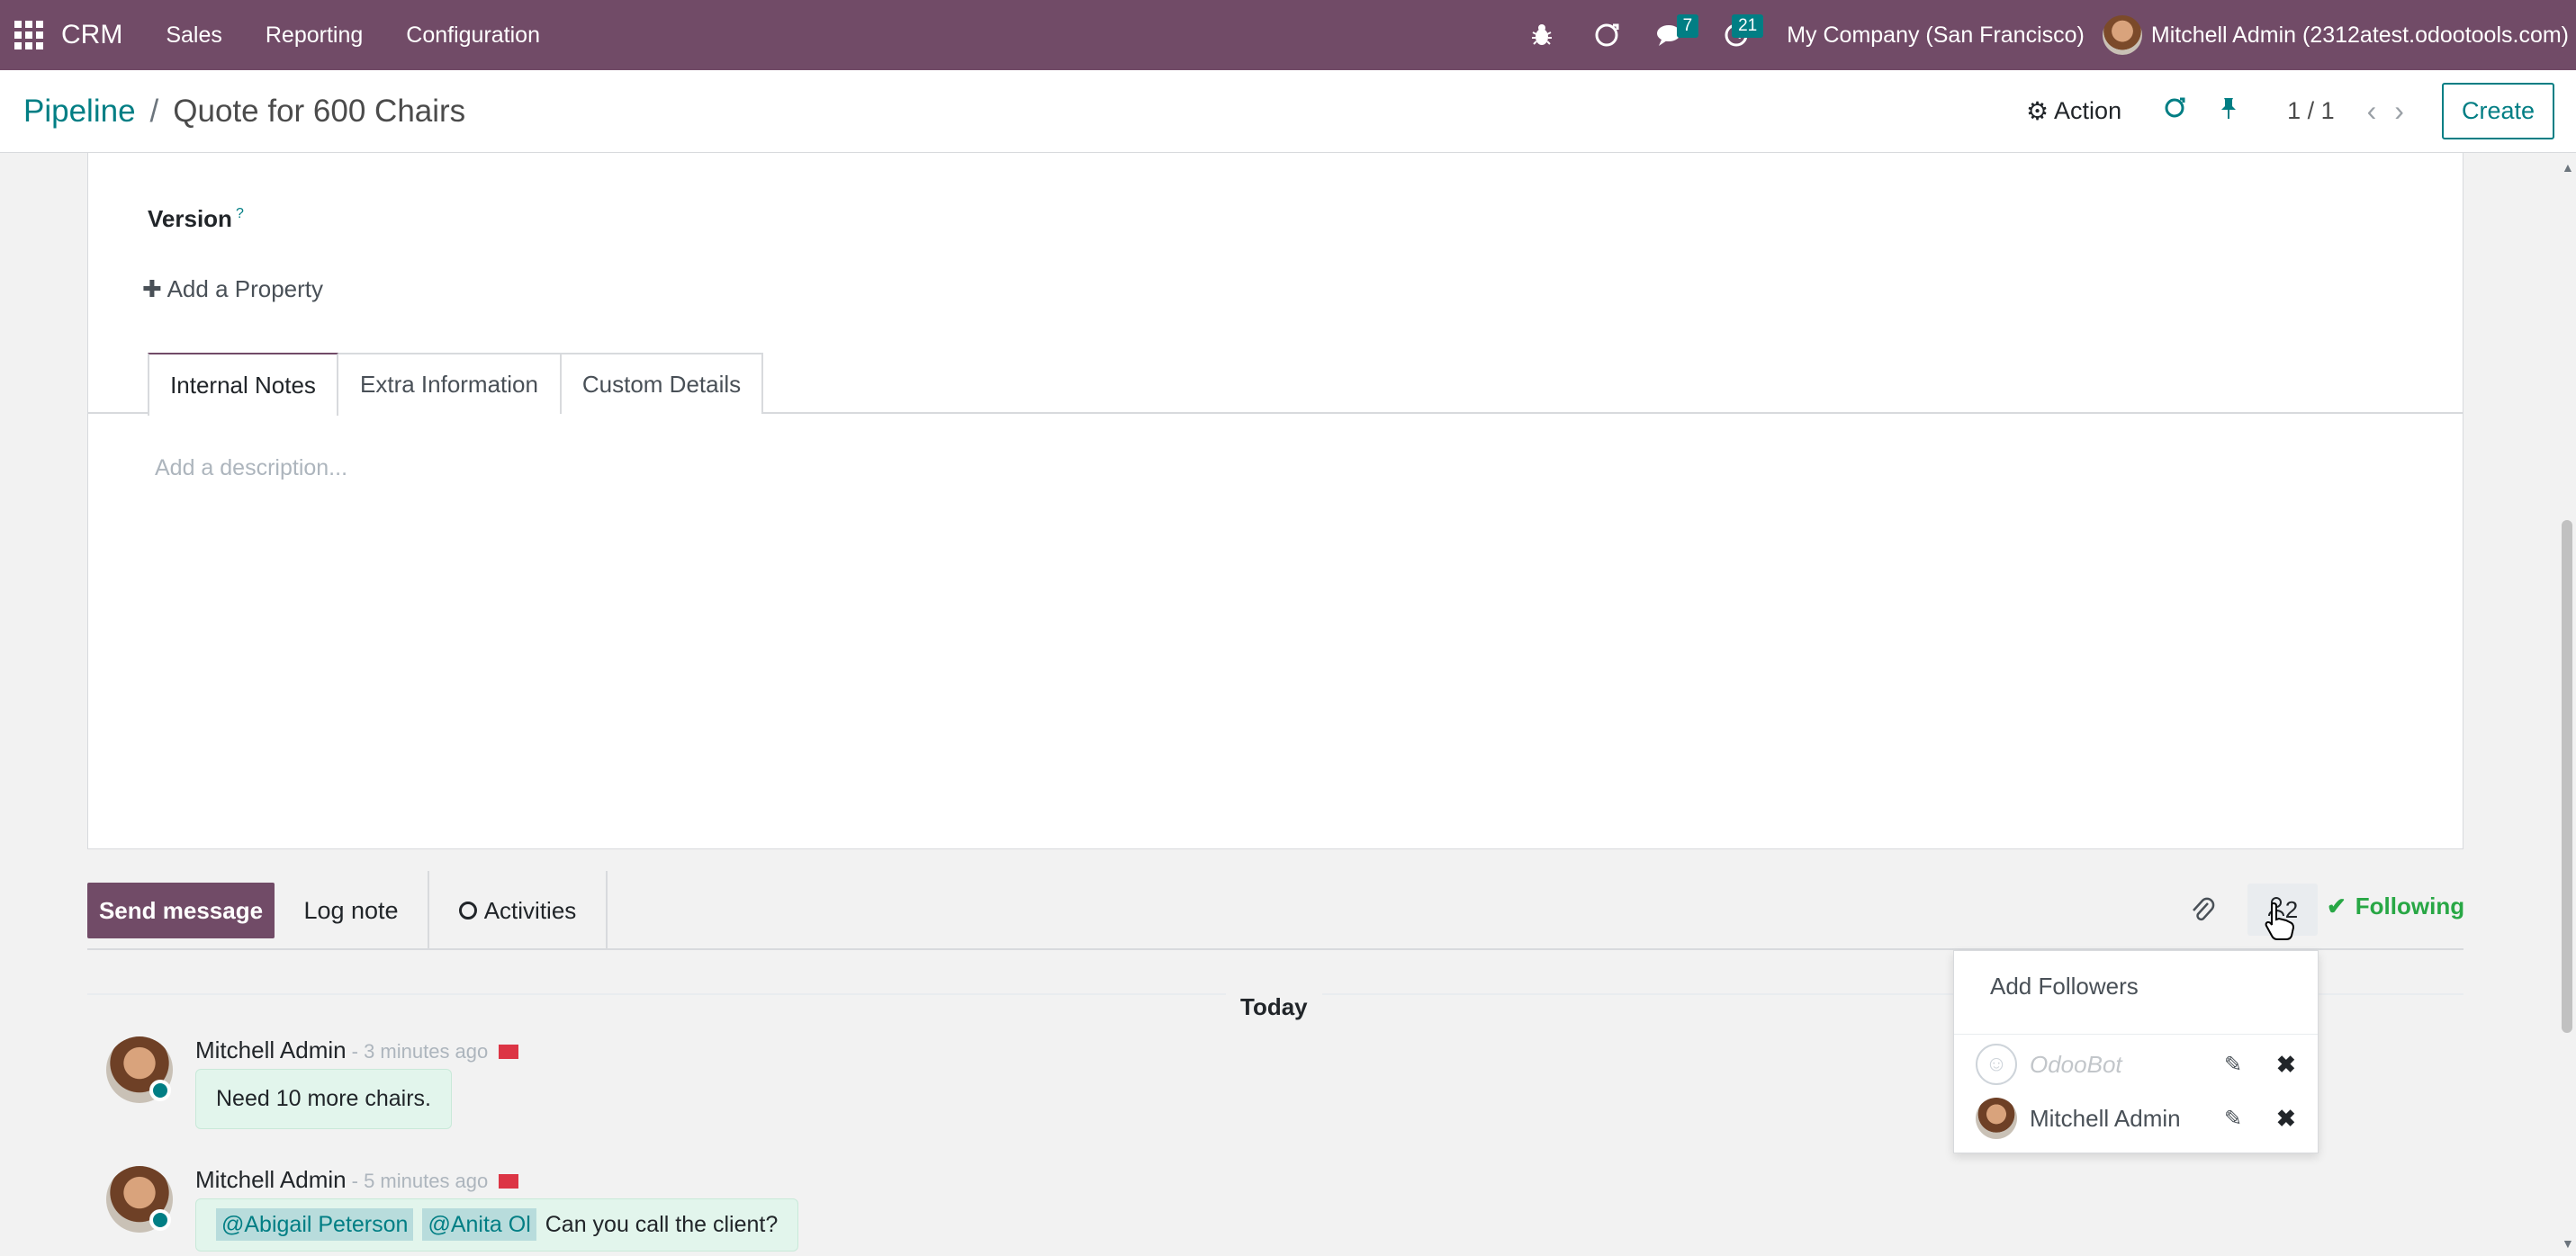  Describe the element at coordinates (240, 213) in the screenshot. I see `help-tooltip-icon: ?` at that location.